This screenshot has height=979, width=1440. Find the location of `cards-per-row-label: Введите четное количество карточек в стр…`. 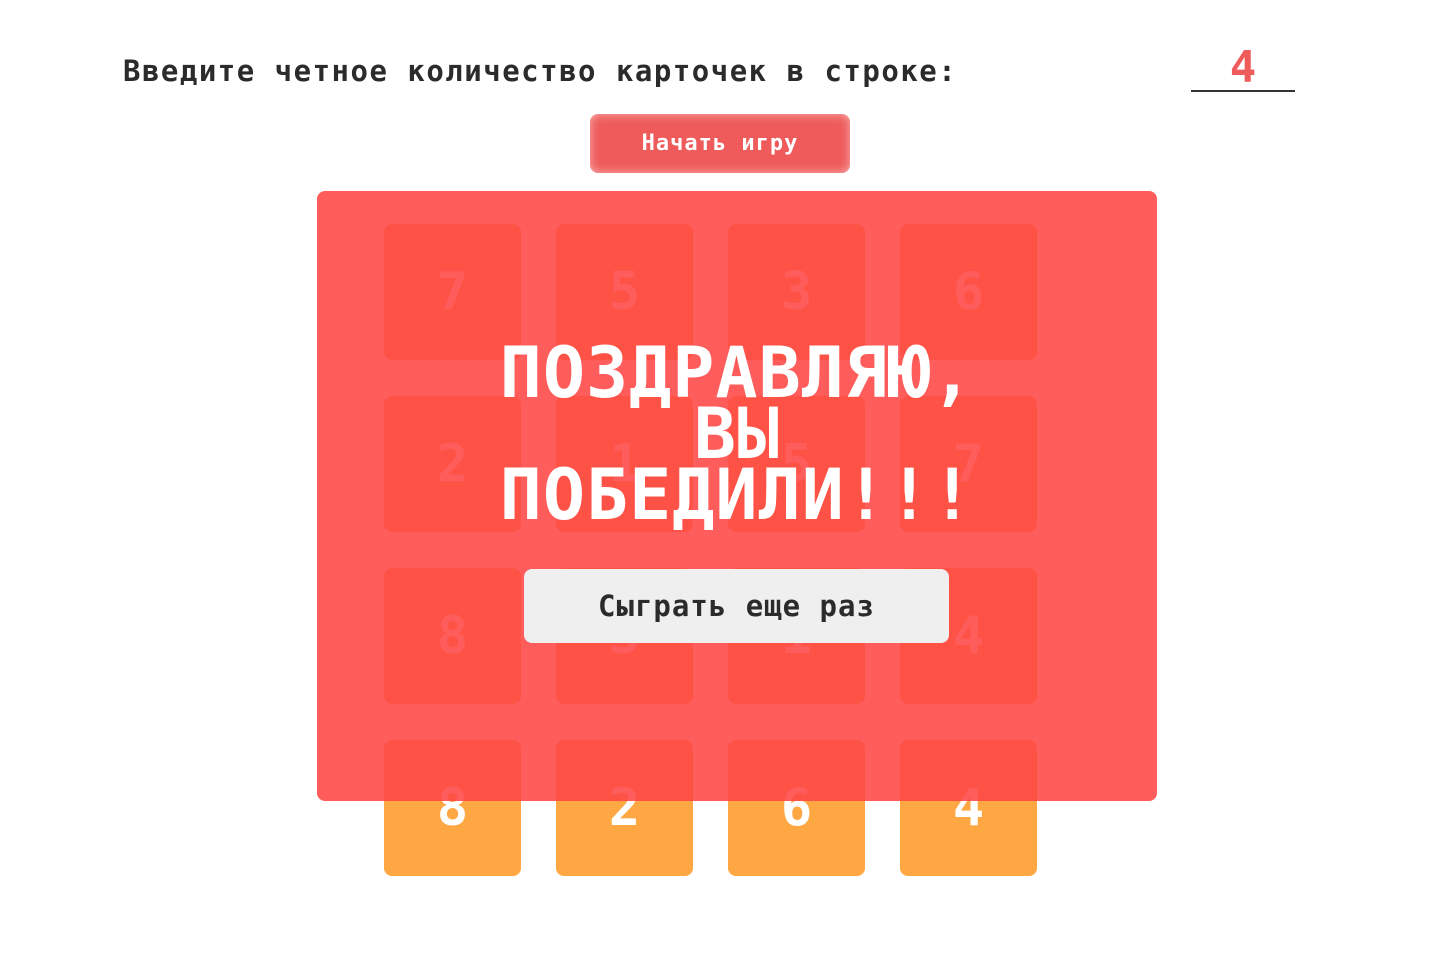

cards-per-row-label: Введите четное количество карточек в стр… is located at coordinates (540, 71).